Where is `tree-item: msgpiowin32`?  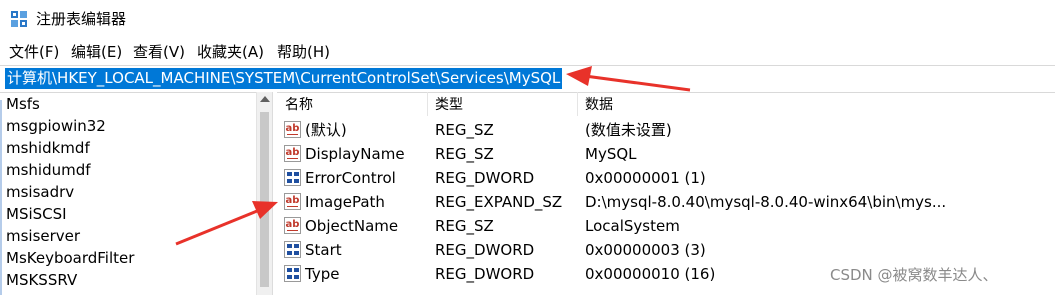 tree-item: msgpiowin32 is located at coordinates (56, 126).